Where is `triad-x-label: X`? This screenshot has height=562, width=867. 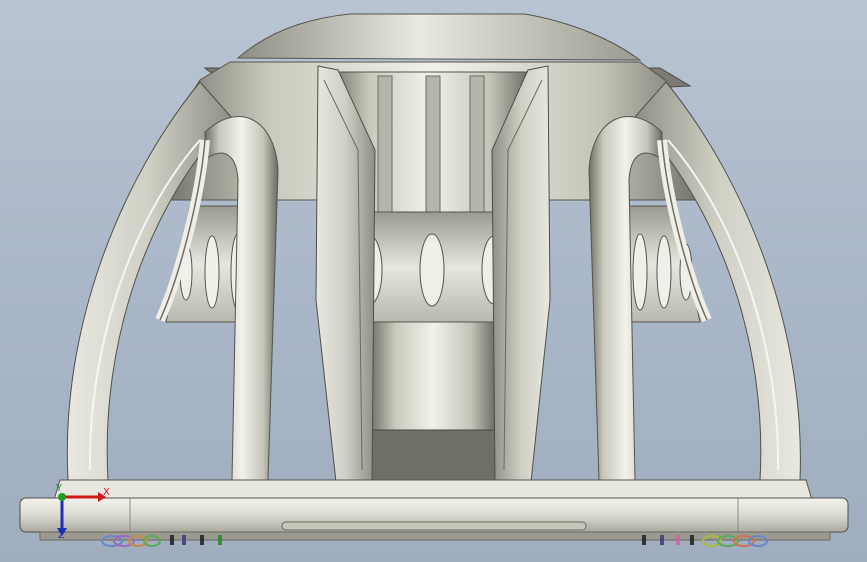
triad-x-label: X is located at coordinates (106, 492).